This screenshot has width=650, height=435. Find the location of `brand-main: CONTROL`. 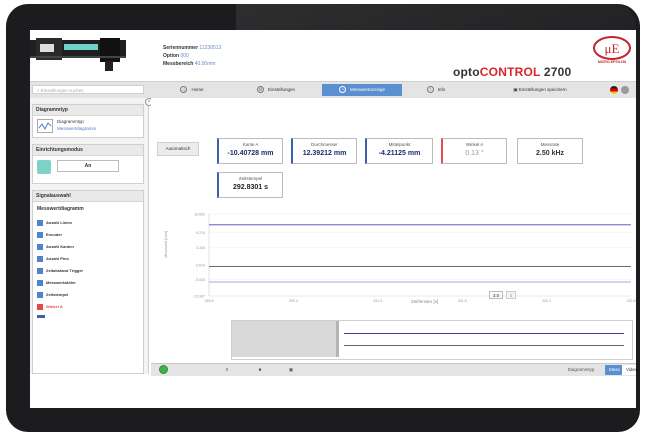

brand-main: CONTROL is located at coordinates (510, 72).